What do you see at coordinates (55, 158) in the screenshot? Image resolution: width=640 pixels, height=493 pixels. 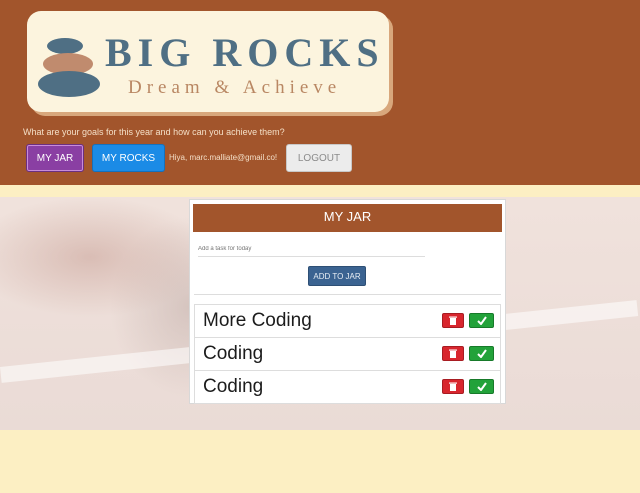 I see `my-jar-button: MY JAR` at bounding box center [55, 158].